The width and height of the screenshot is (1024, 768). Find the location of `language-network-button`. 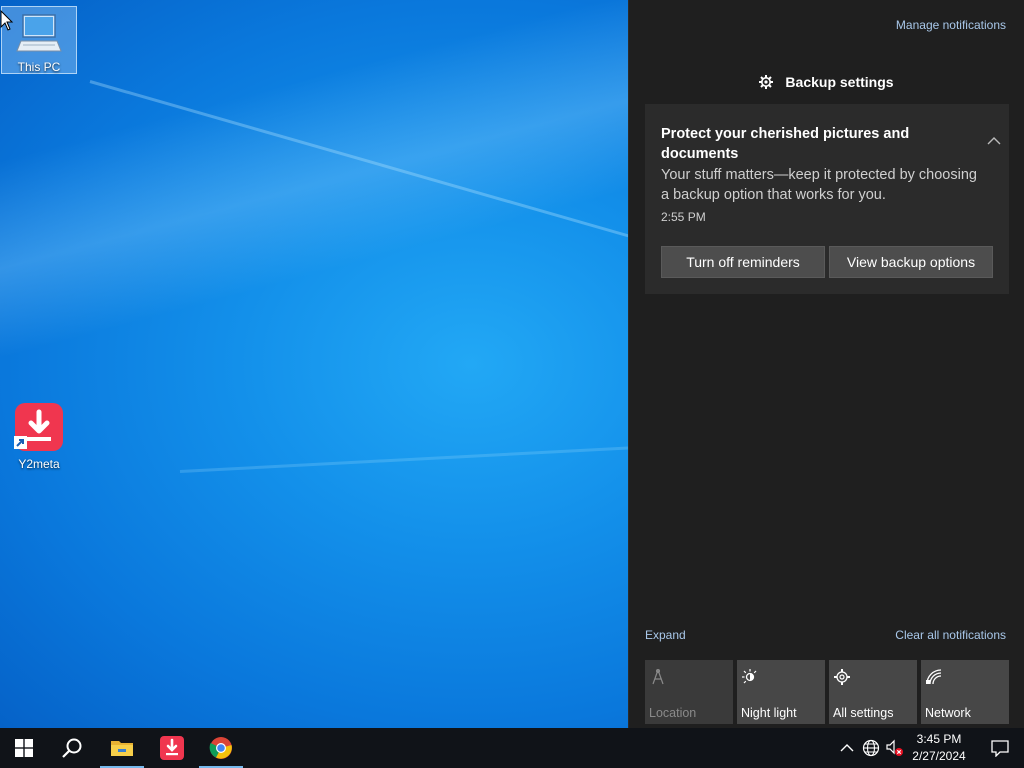

language-network-button is located at coordinates (871, 748).